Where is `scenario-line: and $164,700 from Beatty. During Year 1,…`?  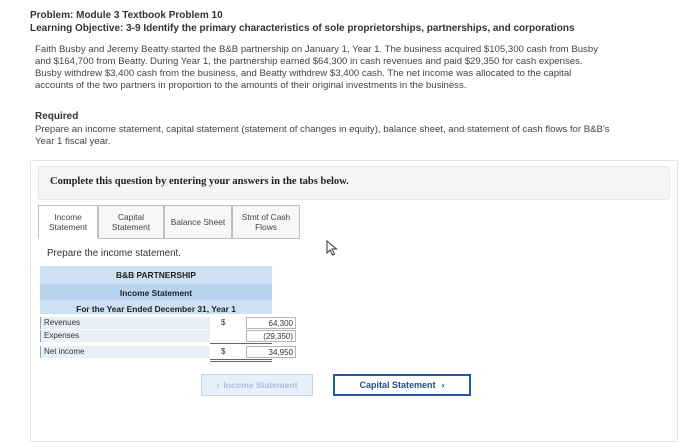
scenario-line: and $164,700 from Beatty. During Year 1,… is located at coordinates (309, 61).